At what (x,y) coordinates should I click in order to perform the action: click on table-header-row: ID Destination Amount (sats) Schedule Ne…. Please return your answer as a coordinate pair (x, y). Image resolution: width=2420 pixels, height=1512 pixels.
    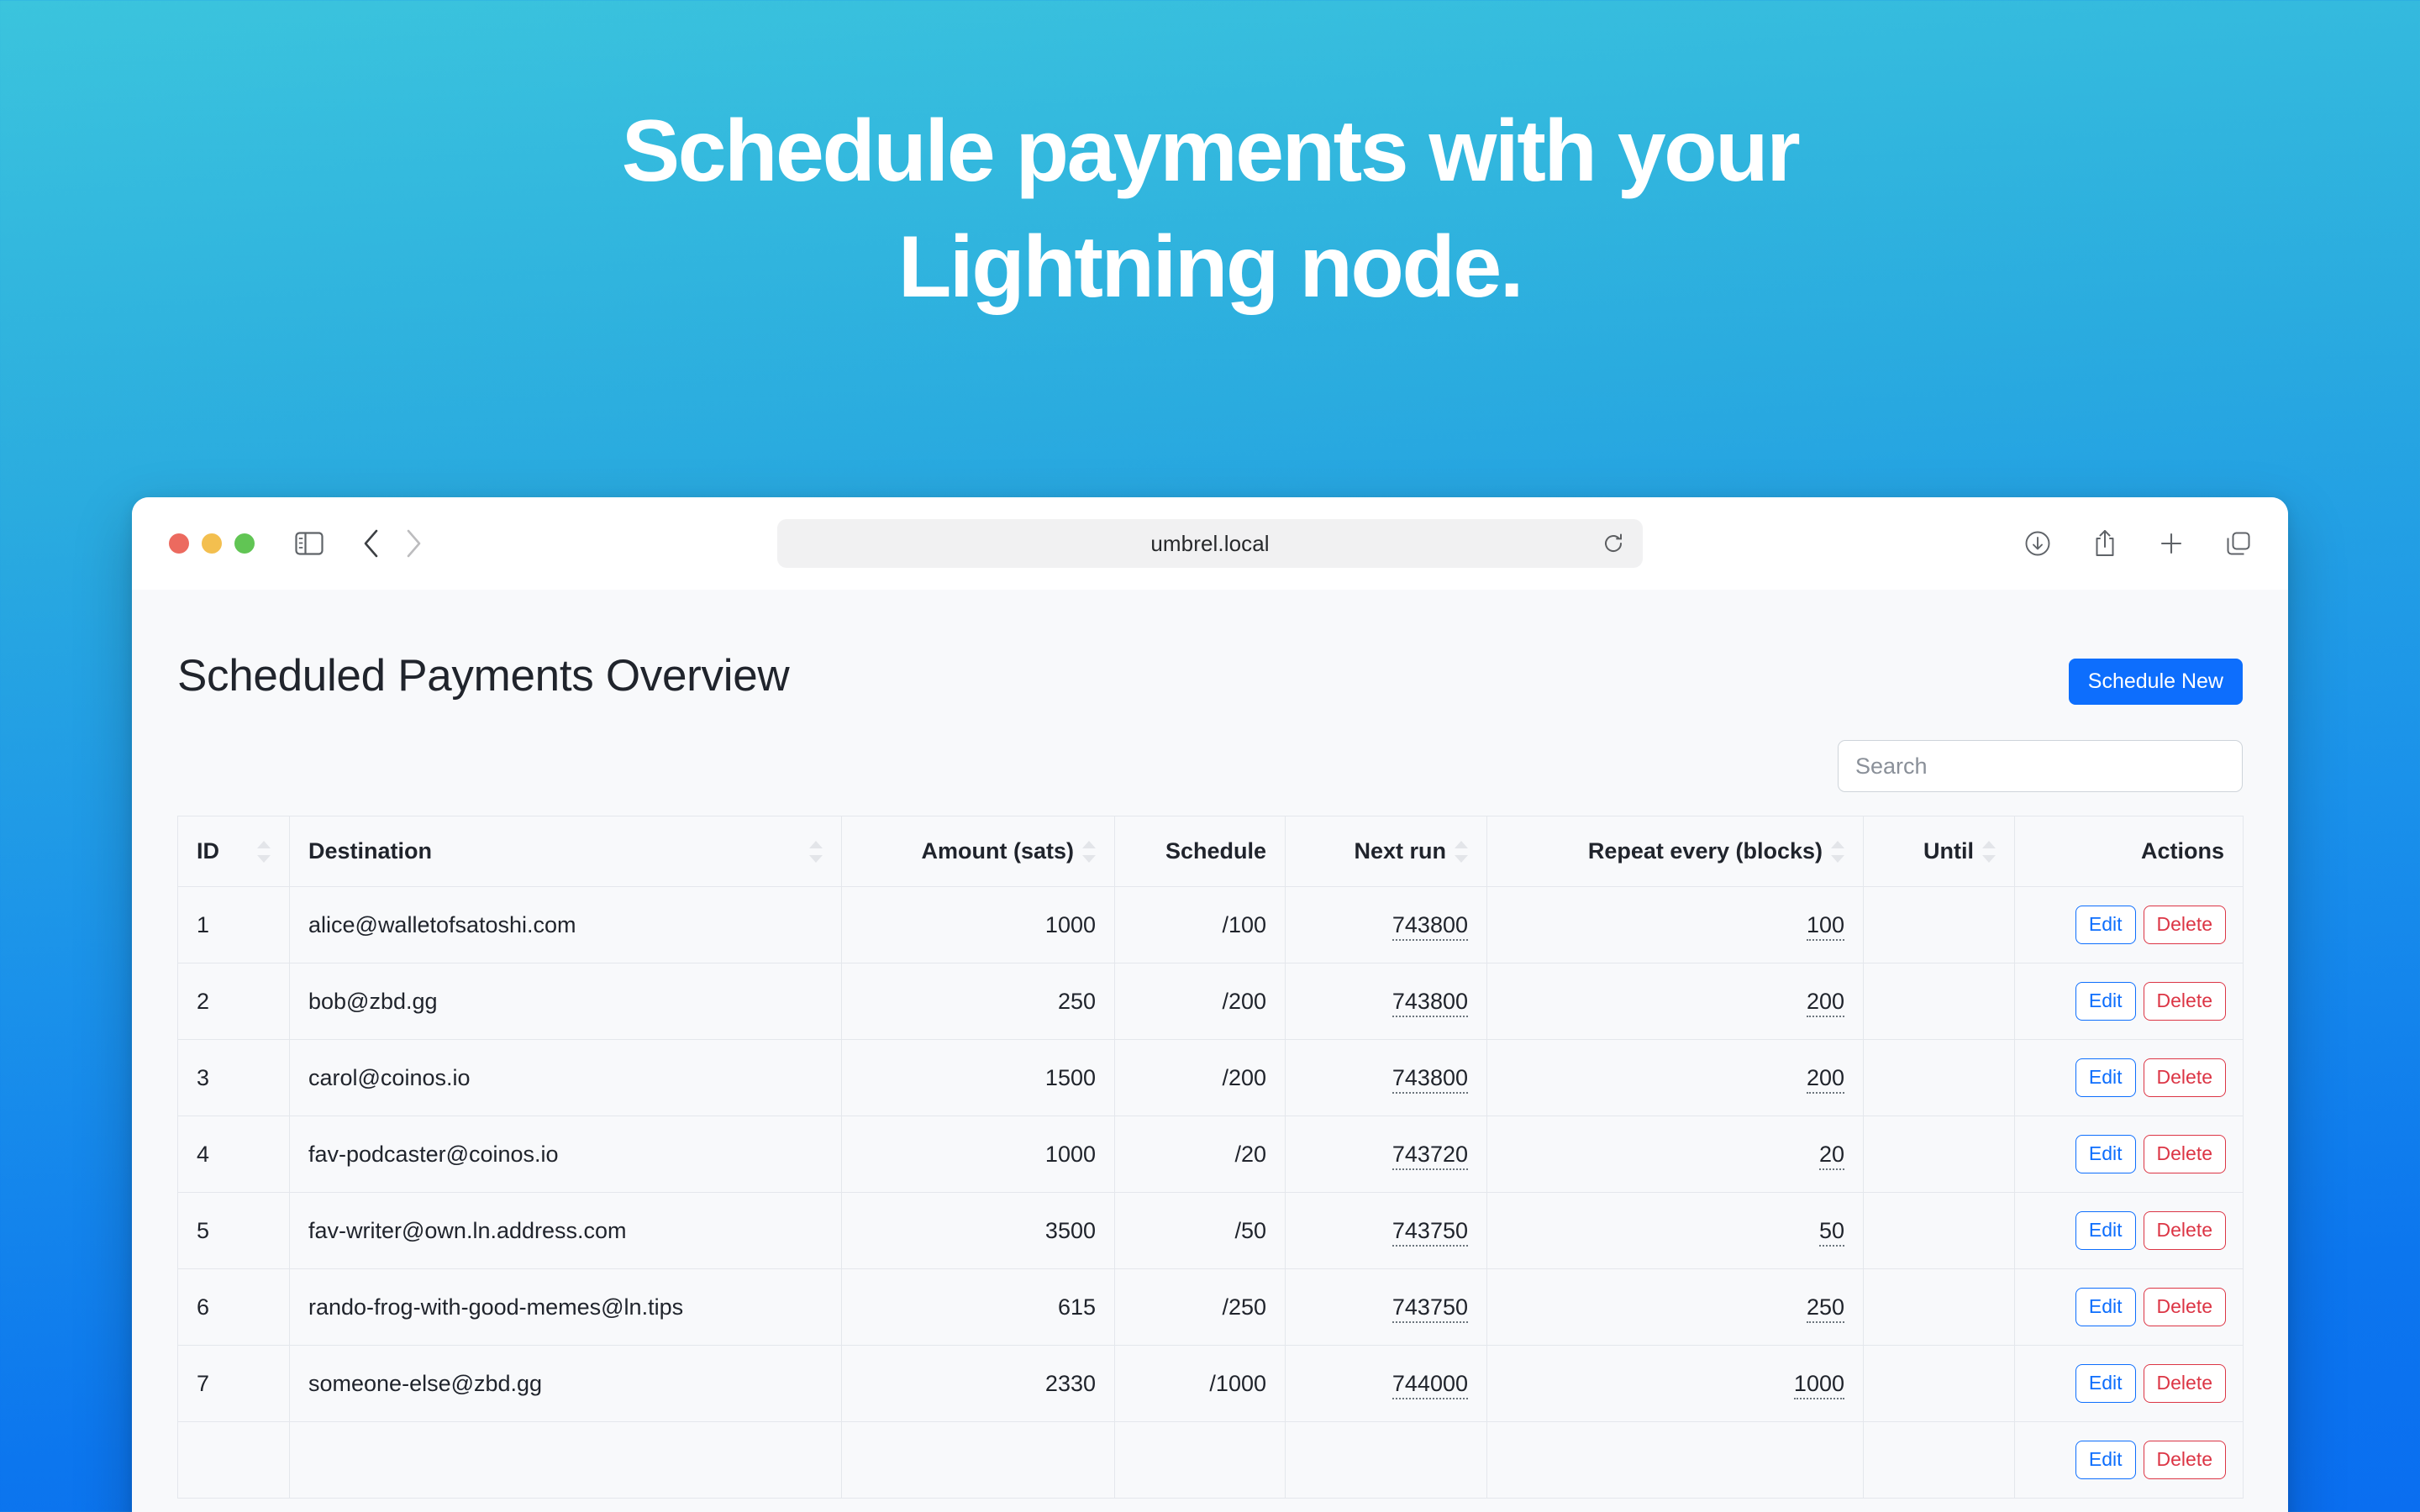
    Looking at the image, I should click on (1210, 852).